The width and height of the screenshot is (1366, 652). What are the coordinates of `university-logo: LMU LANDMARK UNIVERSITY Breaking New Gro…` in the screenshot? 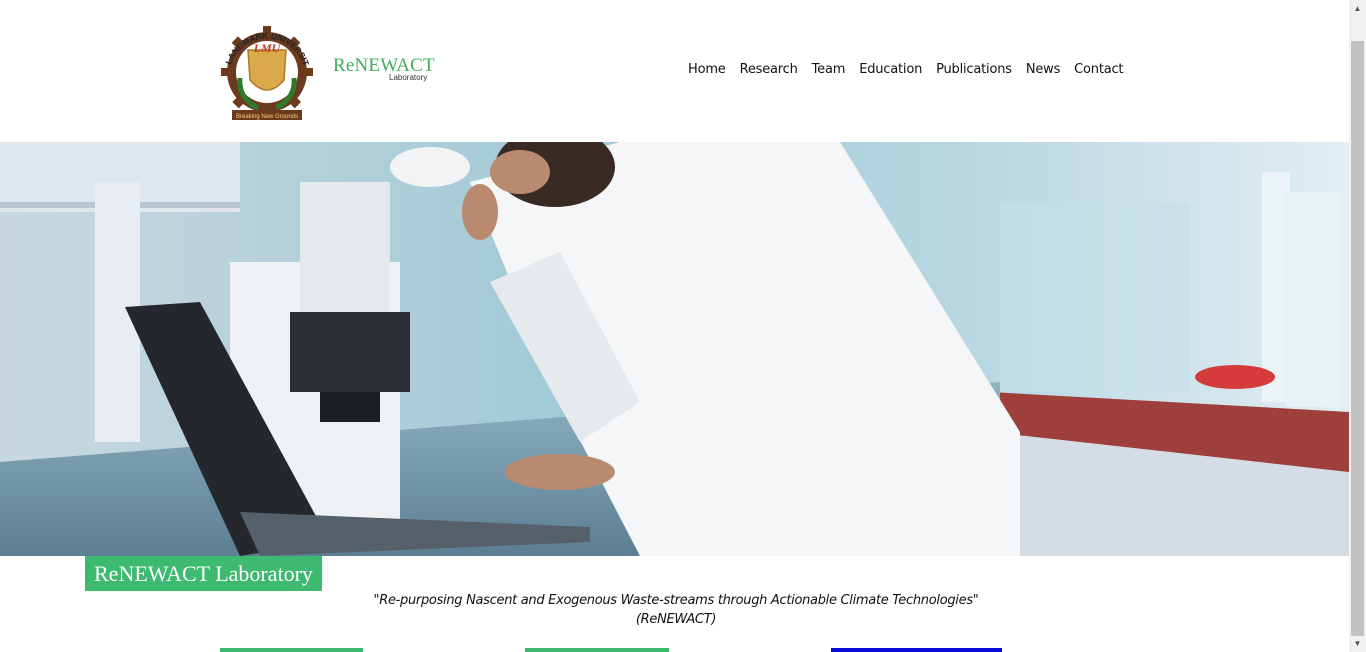 It's located at (265, 66).